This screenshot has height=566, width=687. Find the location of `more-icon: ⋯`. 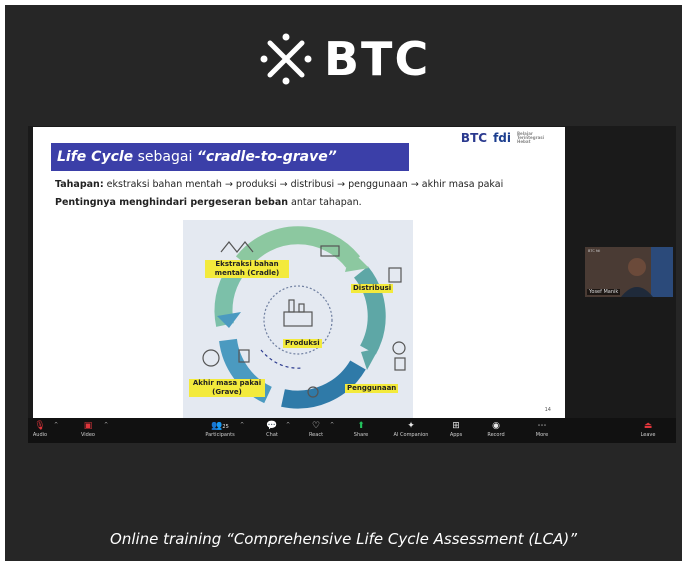

more-icon: ⋯ is located at coordinates (542, 426).